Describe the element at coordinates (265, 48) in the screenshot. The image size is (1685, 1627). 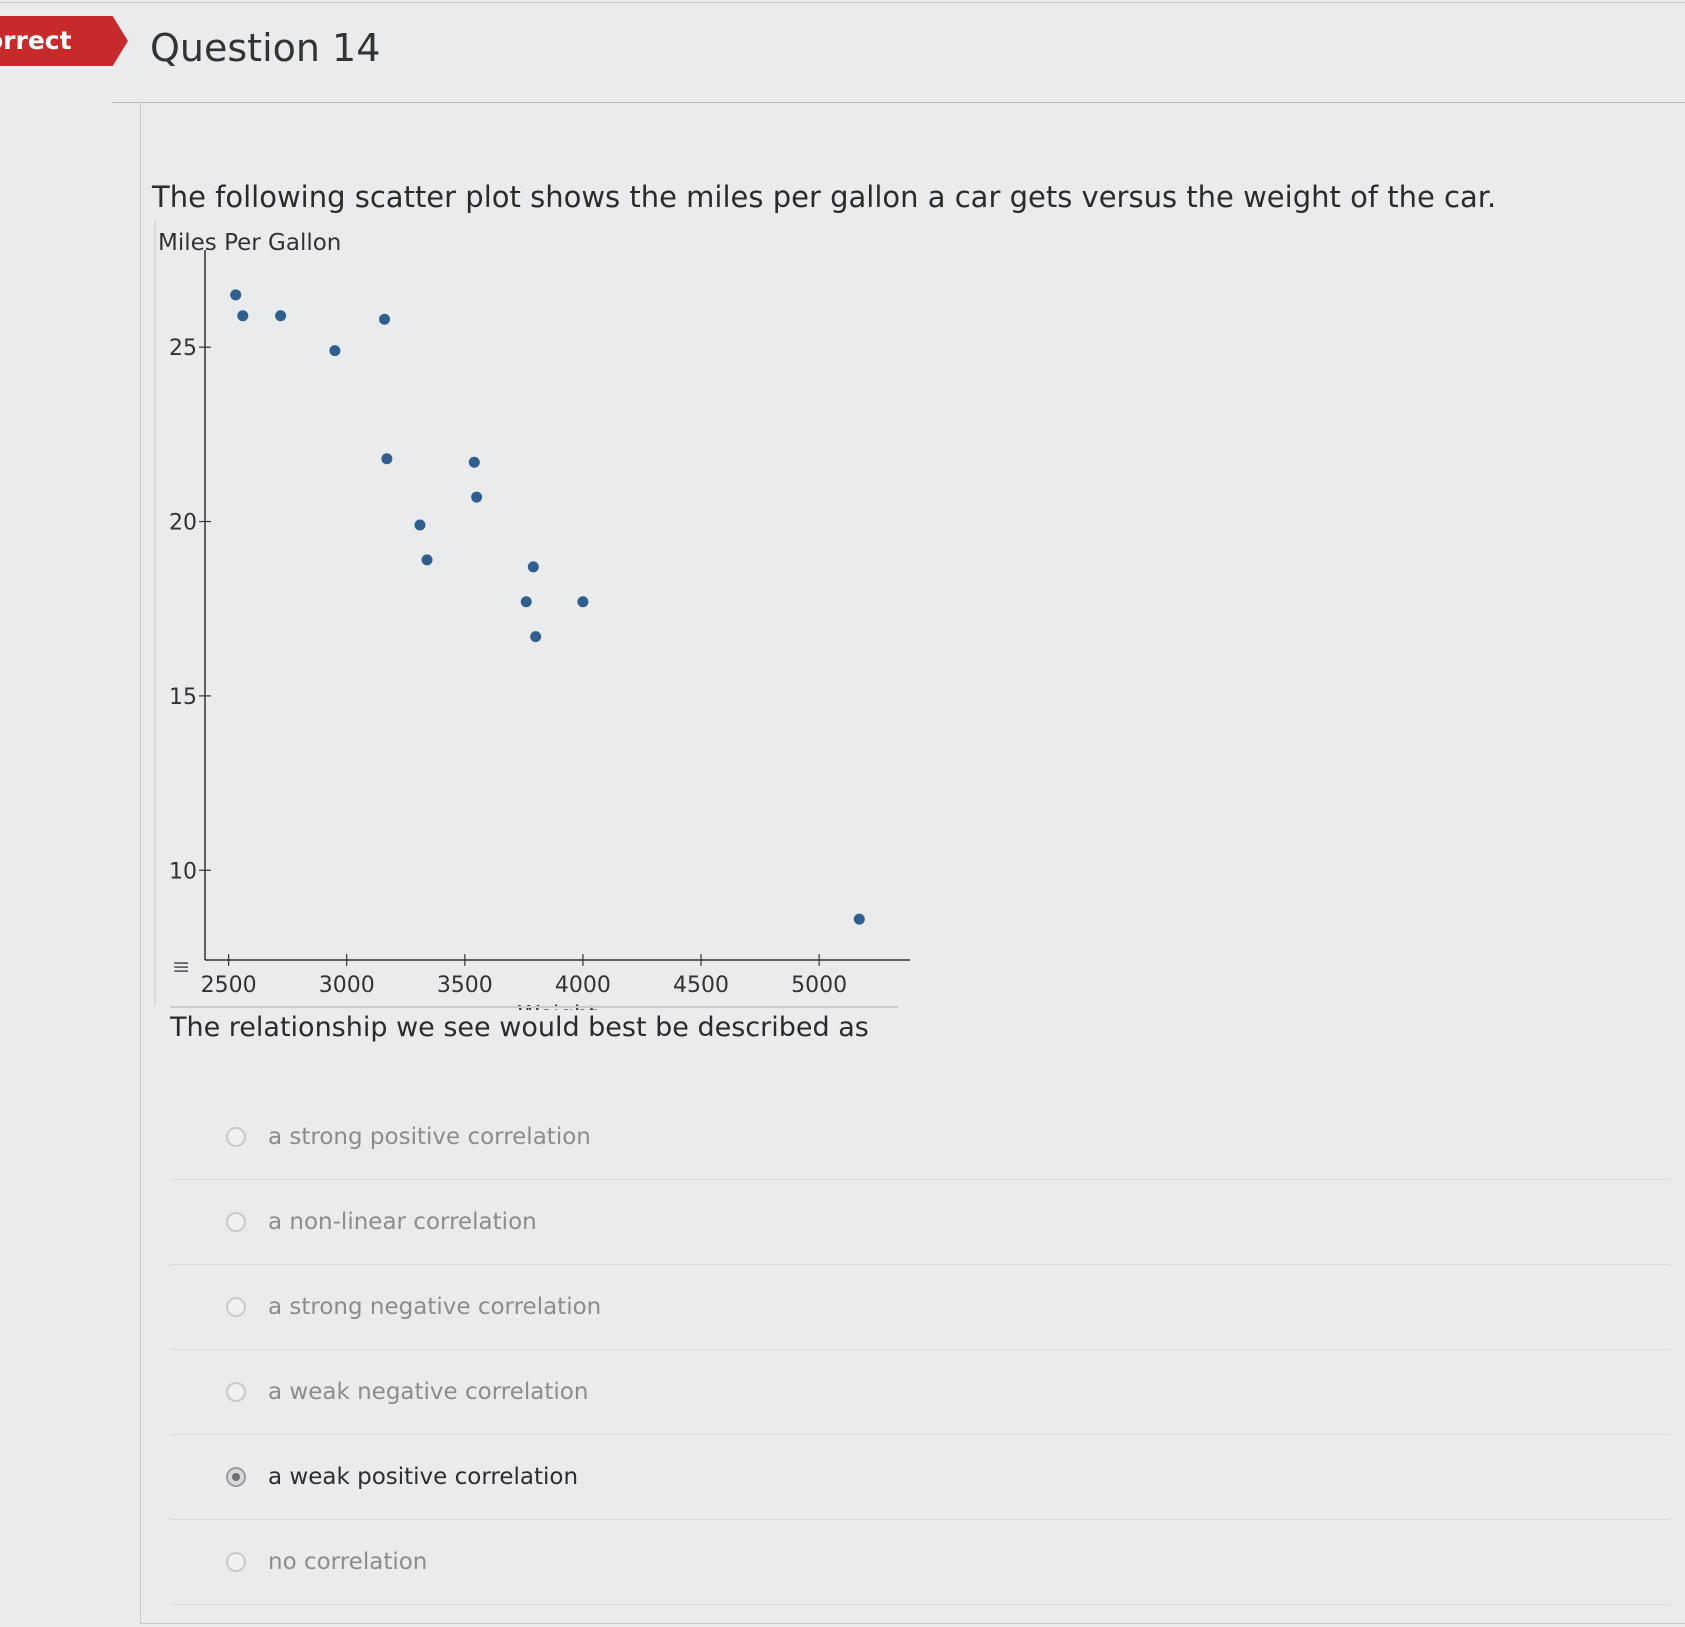
I see `question-title: Question 14` at that location.